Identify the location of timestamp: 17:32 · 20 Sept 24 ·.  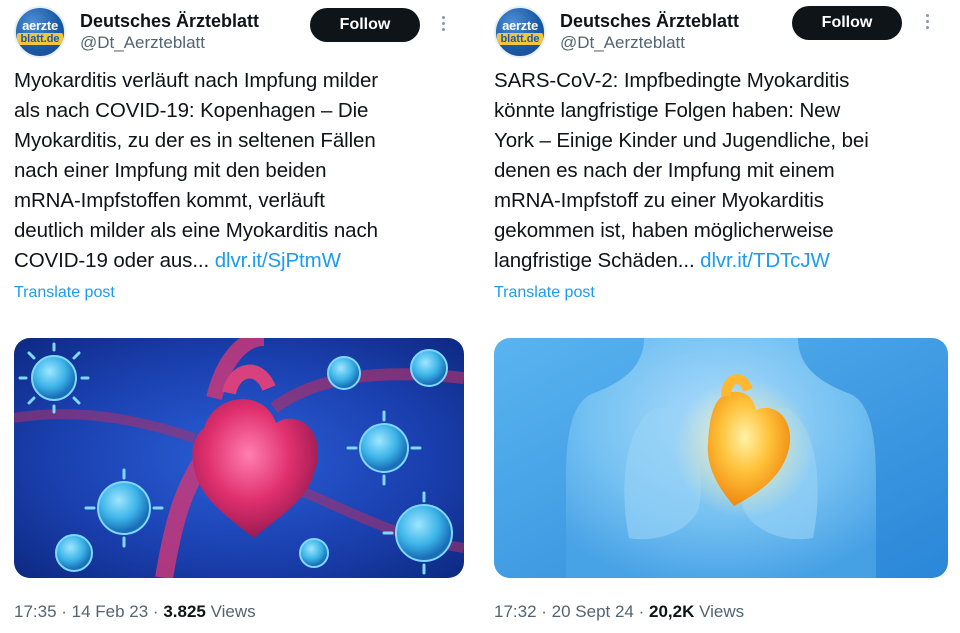
(571, 611).